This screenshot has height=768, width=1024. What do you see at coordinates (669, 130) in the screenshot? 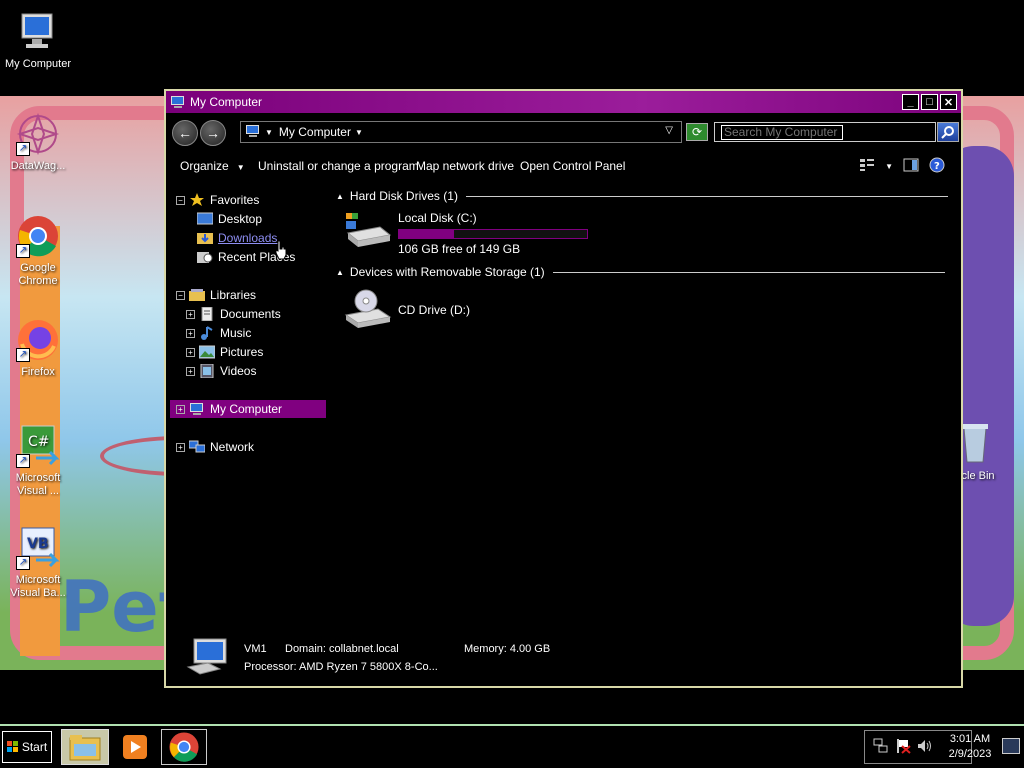
I see `address-dropdown-icon: ▽` at bounding box center [669, 130].